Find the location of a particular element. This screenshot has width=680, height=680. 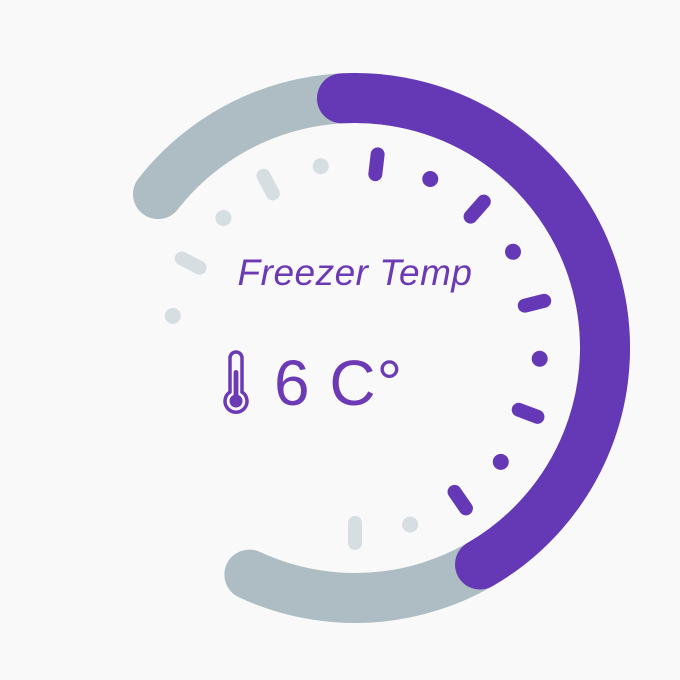

temperature-reading: 6 C° is located at coordinates (310, 383).